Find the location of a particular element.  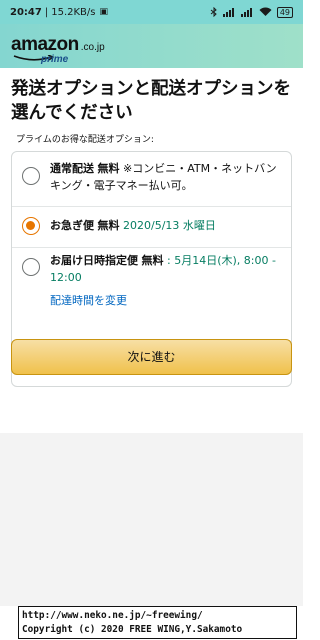

option-express-text: お急ぎ便 無料 2020/5/13 水曜日 is located at coordinates (166, 225).